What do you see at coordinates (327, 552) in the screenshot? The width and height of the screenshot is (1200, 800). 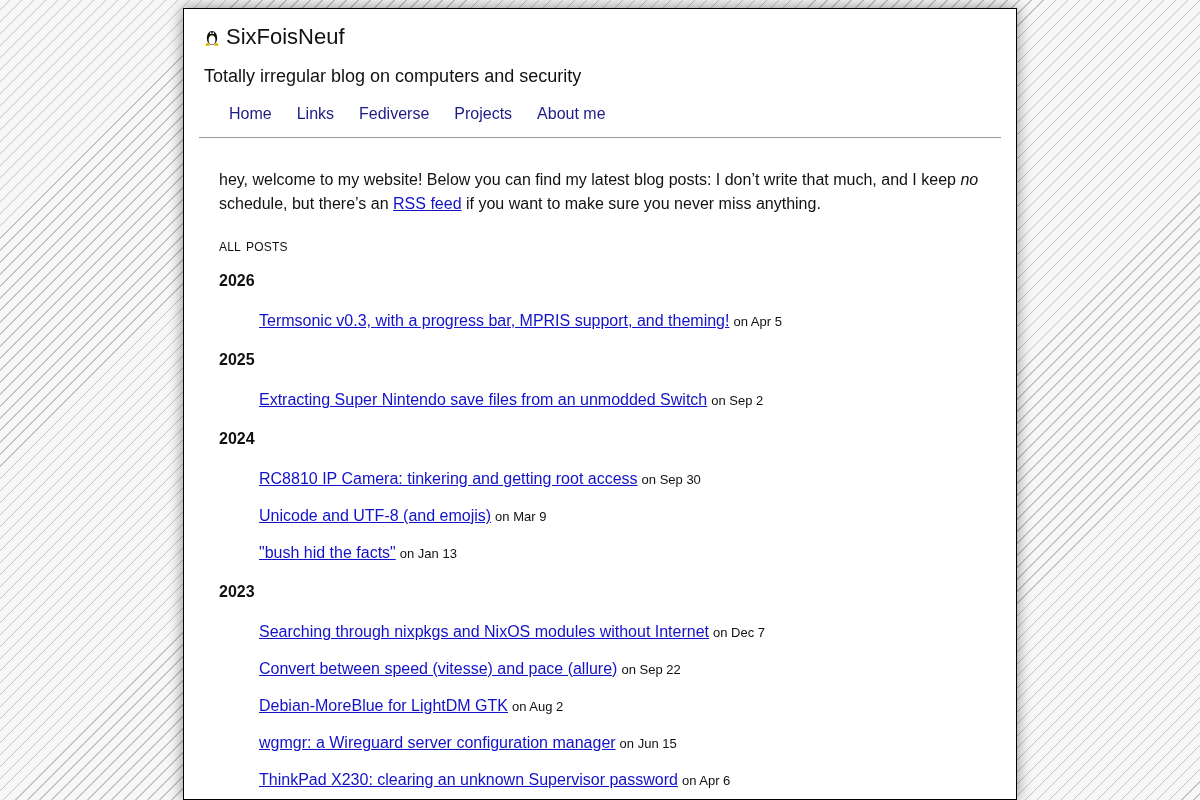 I see `post-link: "bush hid the facts"` at bounding box center [327, 552].